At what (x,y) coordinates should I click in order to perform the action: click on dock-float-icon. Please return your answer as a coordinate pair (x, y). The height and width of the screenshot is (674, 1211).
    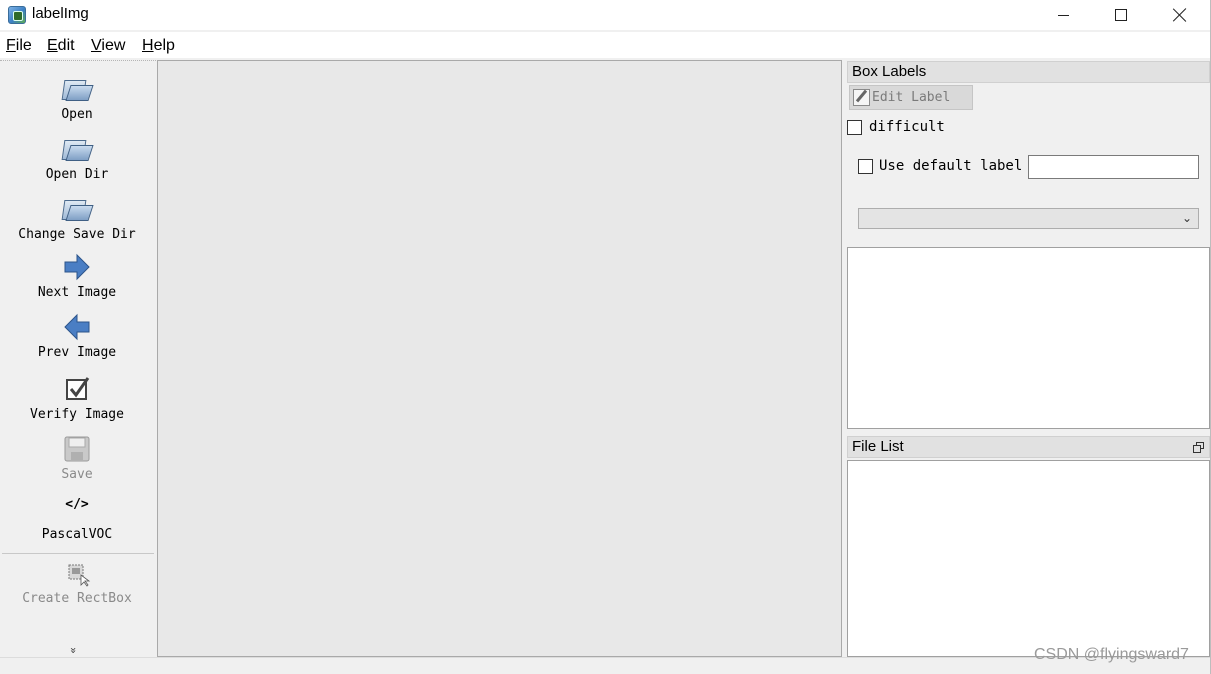
    Looking at the image, I should click on (1198, 447).